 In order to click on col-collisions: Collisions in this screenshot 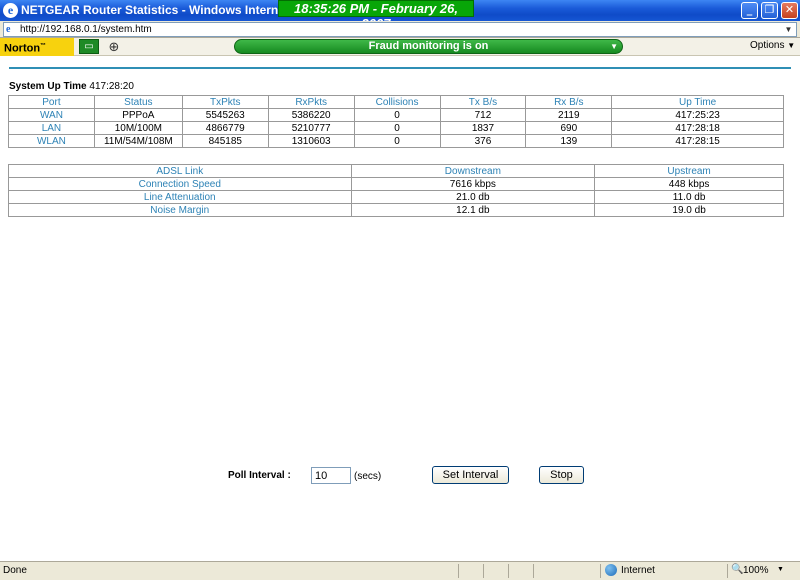, I will do `click(397, 102)`.